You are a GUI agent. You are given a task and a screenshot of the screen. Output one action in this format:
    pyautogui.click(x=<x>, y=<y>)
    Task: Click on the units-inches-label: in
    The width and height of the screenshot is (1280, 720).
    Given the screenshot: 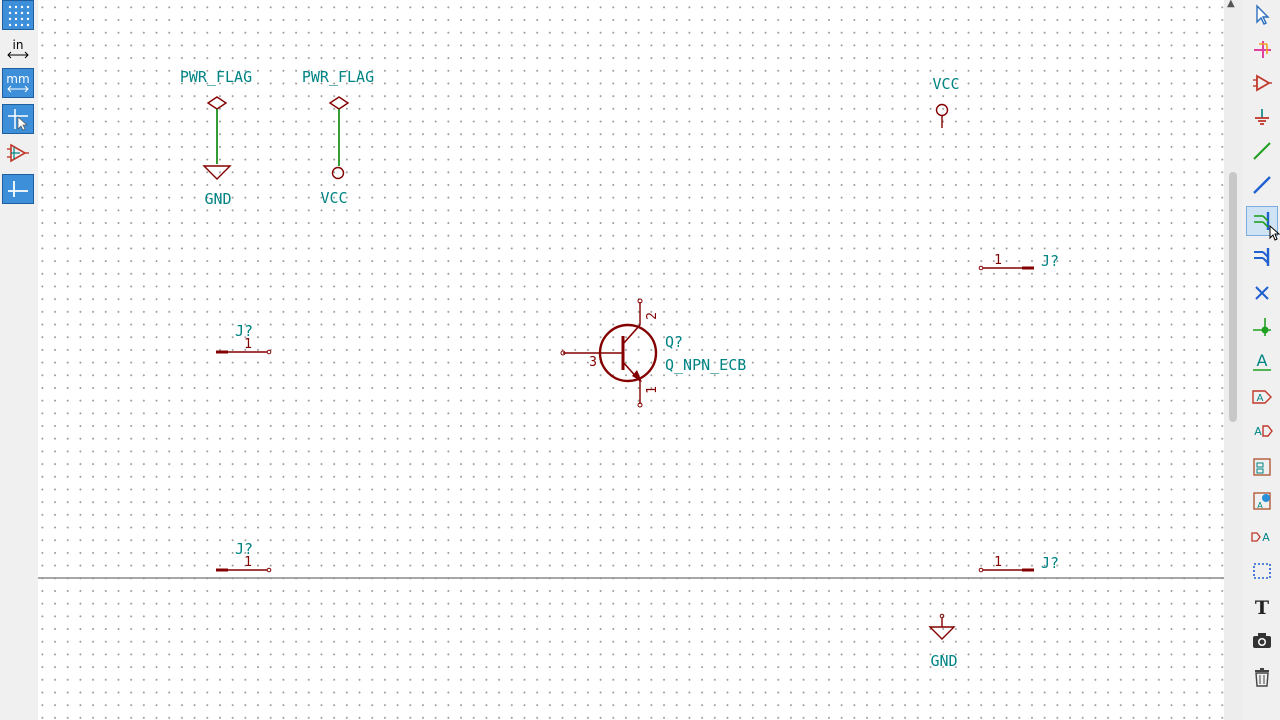 What is the action you would take?
    pyautogui.click(x=18, y=45)
    